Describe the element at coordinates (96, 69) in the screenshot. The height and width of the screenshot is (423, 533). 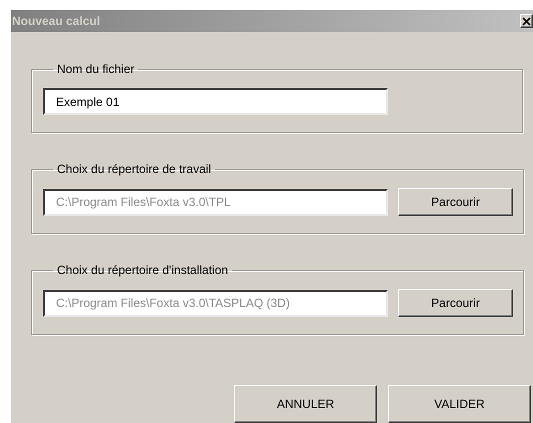
I see `group-label: Nom du fichier` at that location.